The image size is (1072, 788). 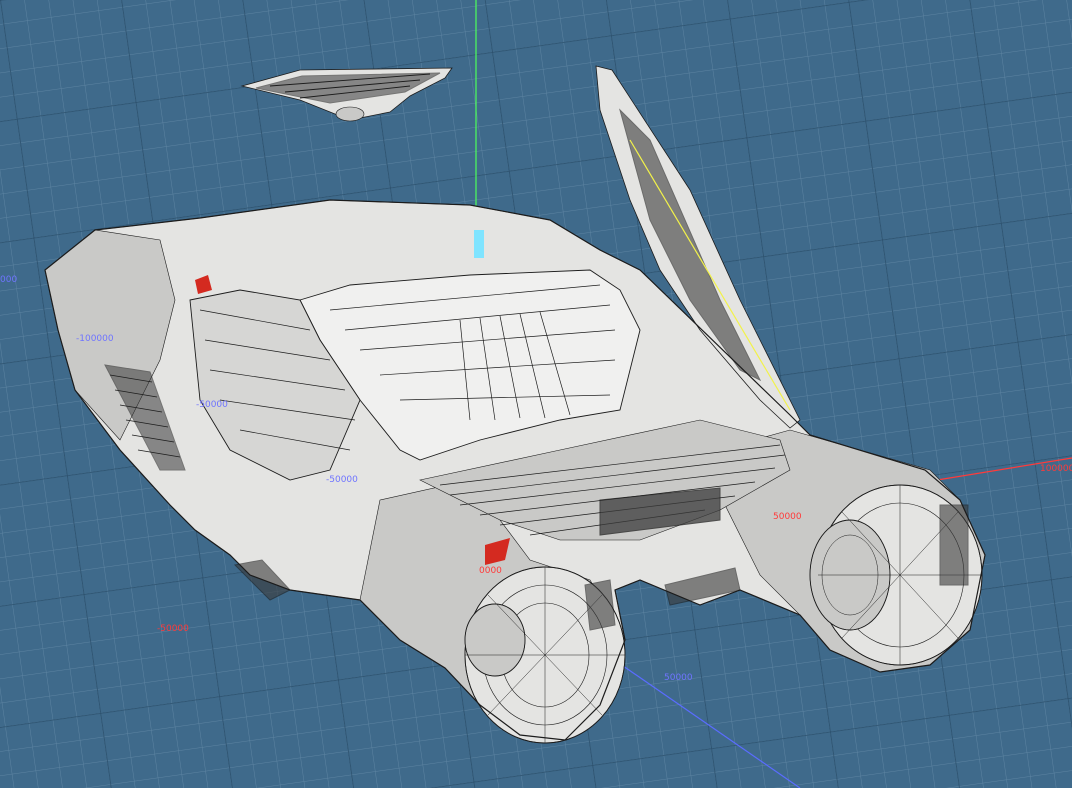 I want to click on wheel-bracket, so click(x=600, y=605).